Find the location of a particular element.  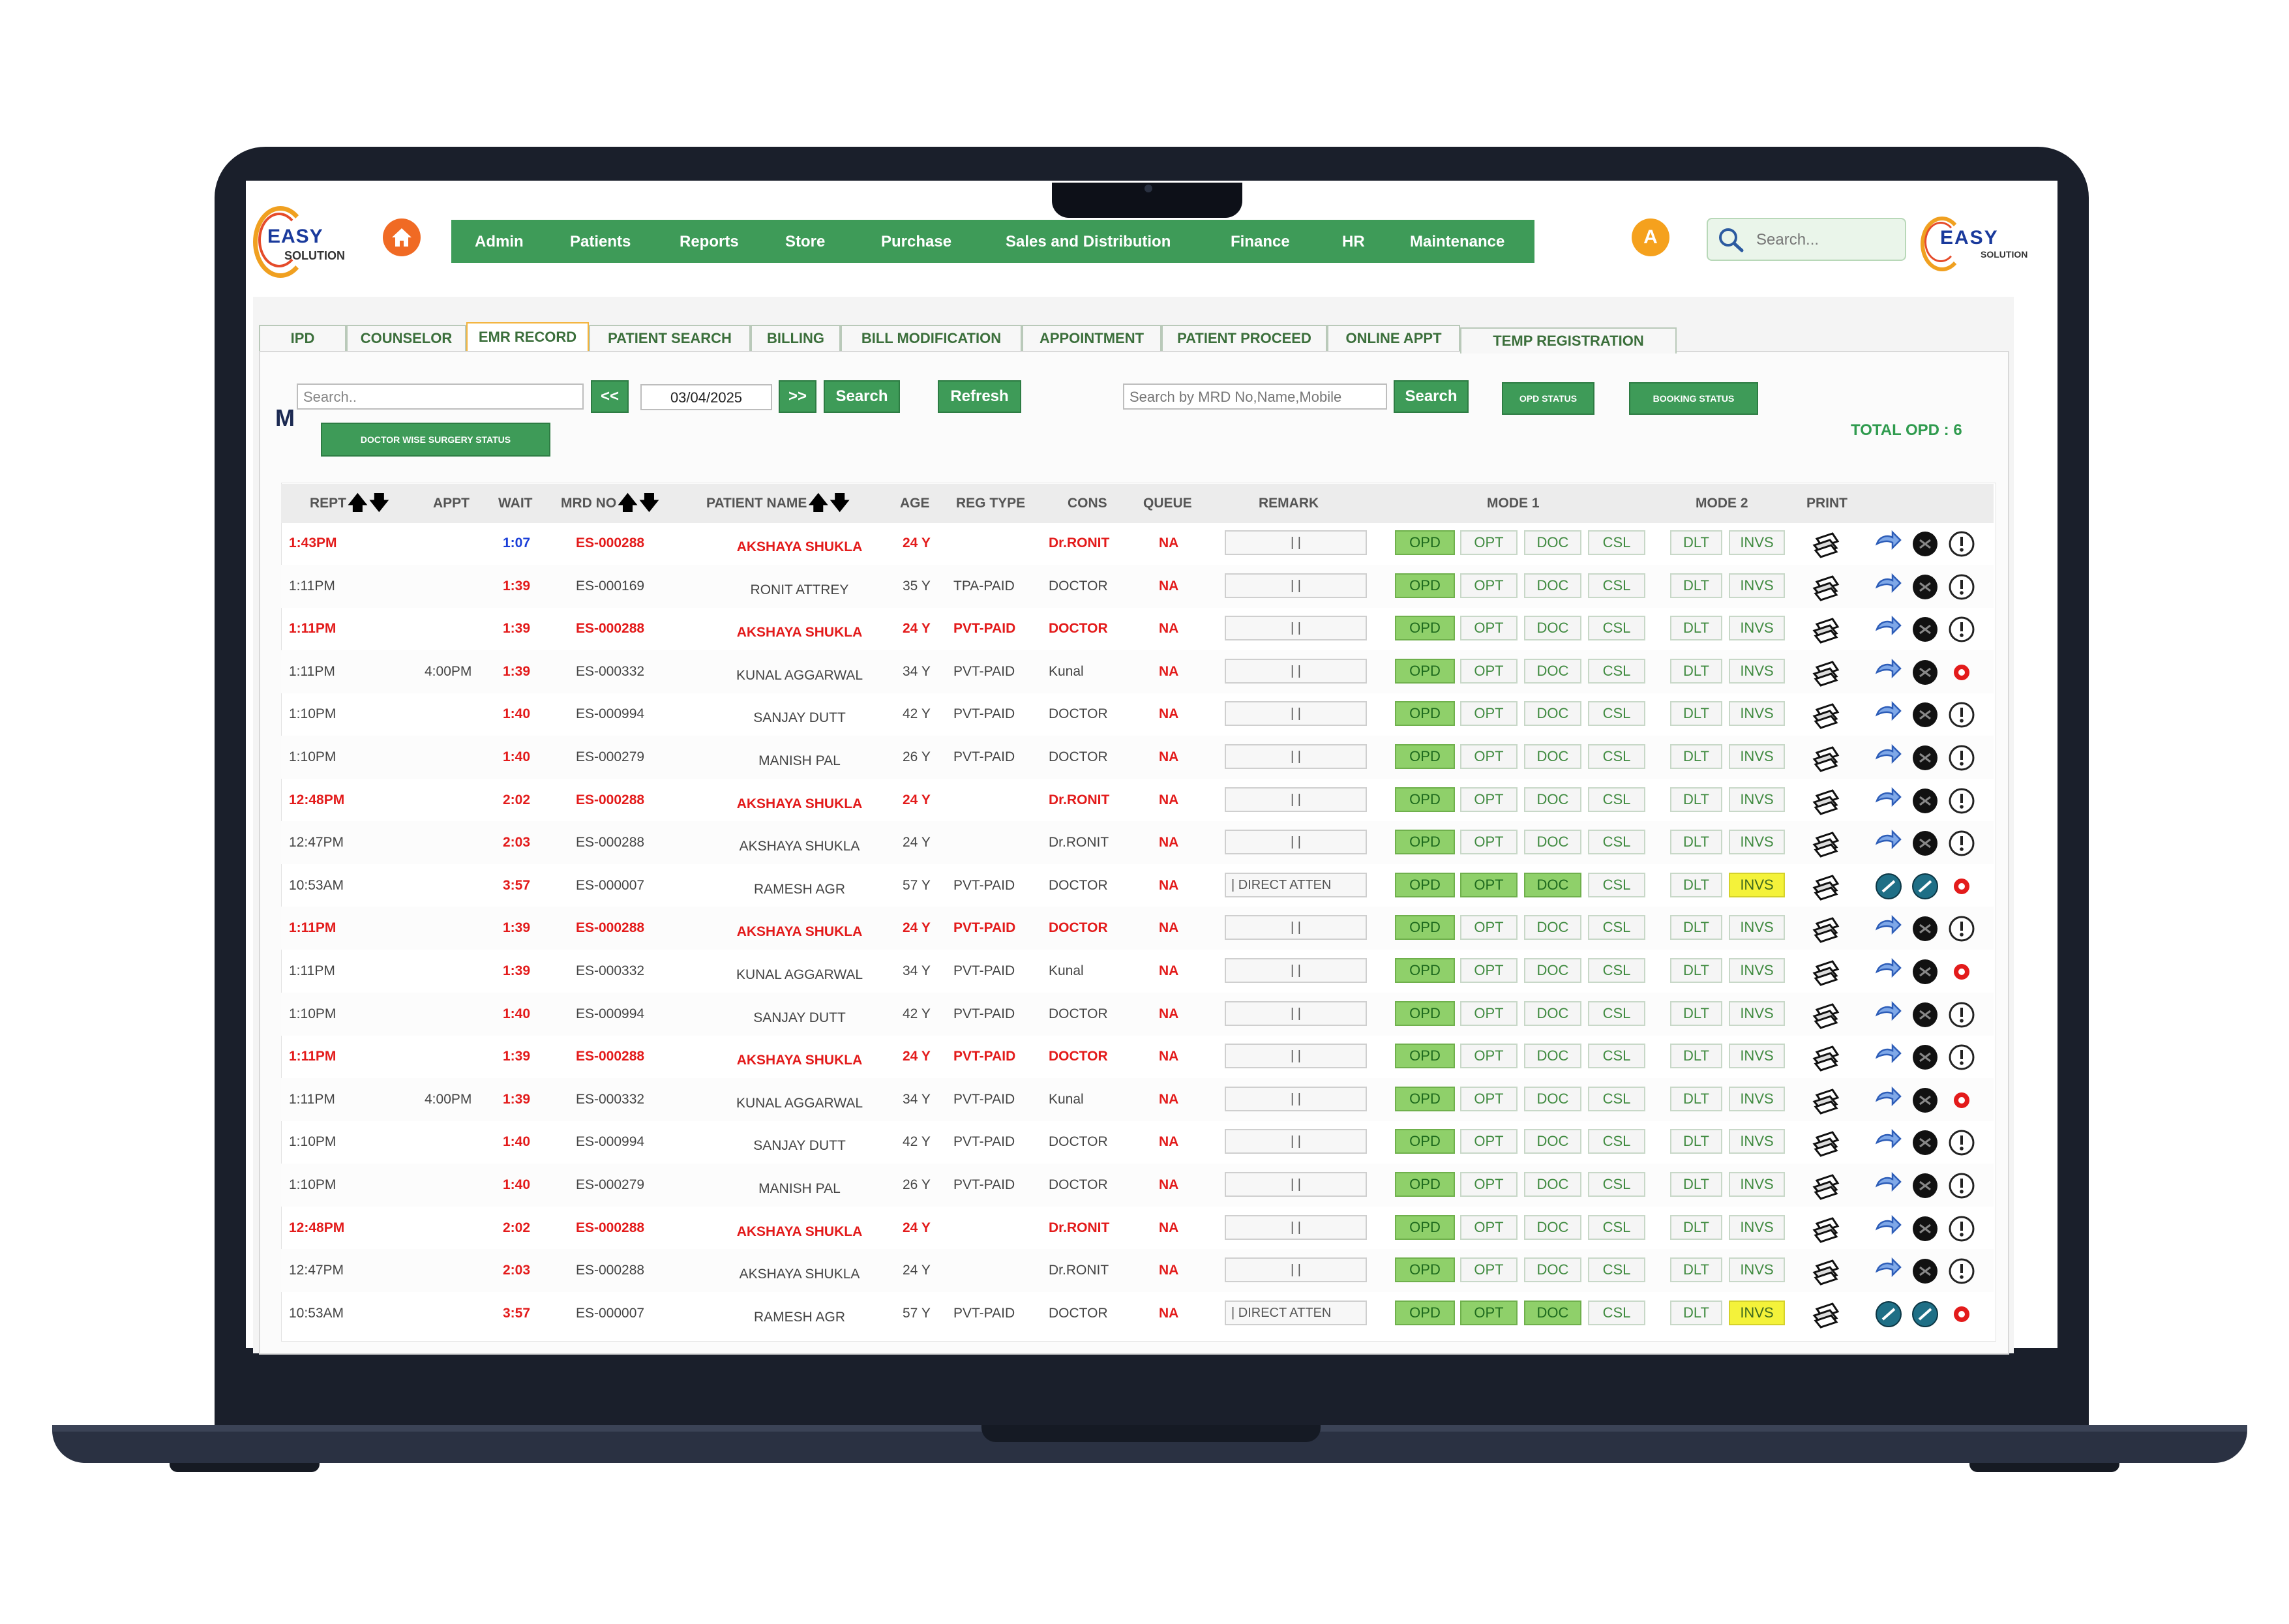

tab-patient-proceed: PATIENT PROCEED is located at coordinates (1244, 338).